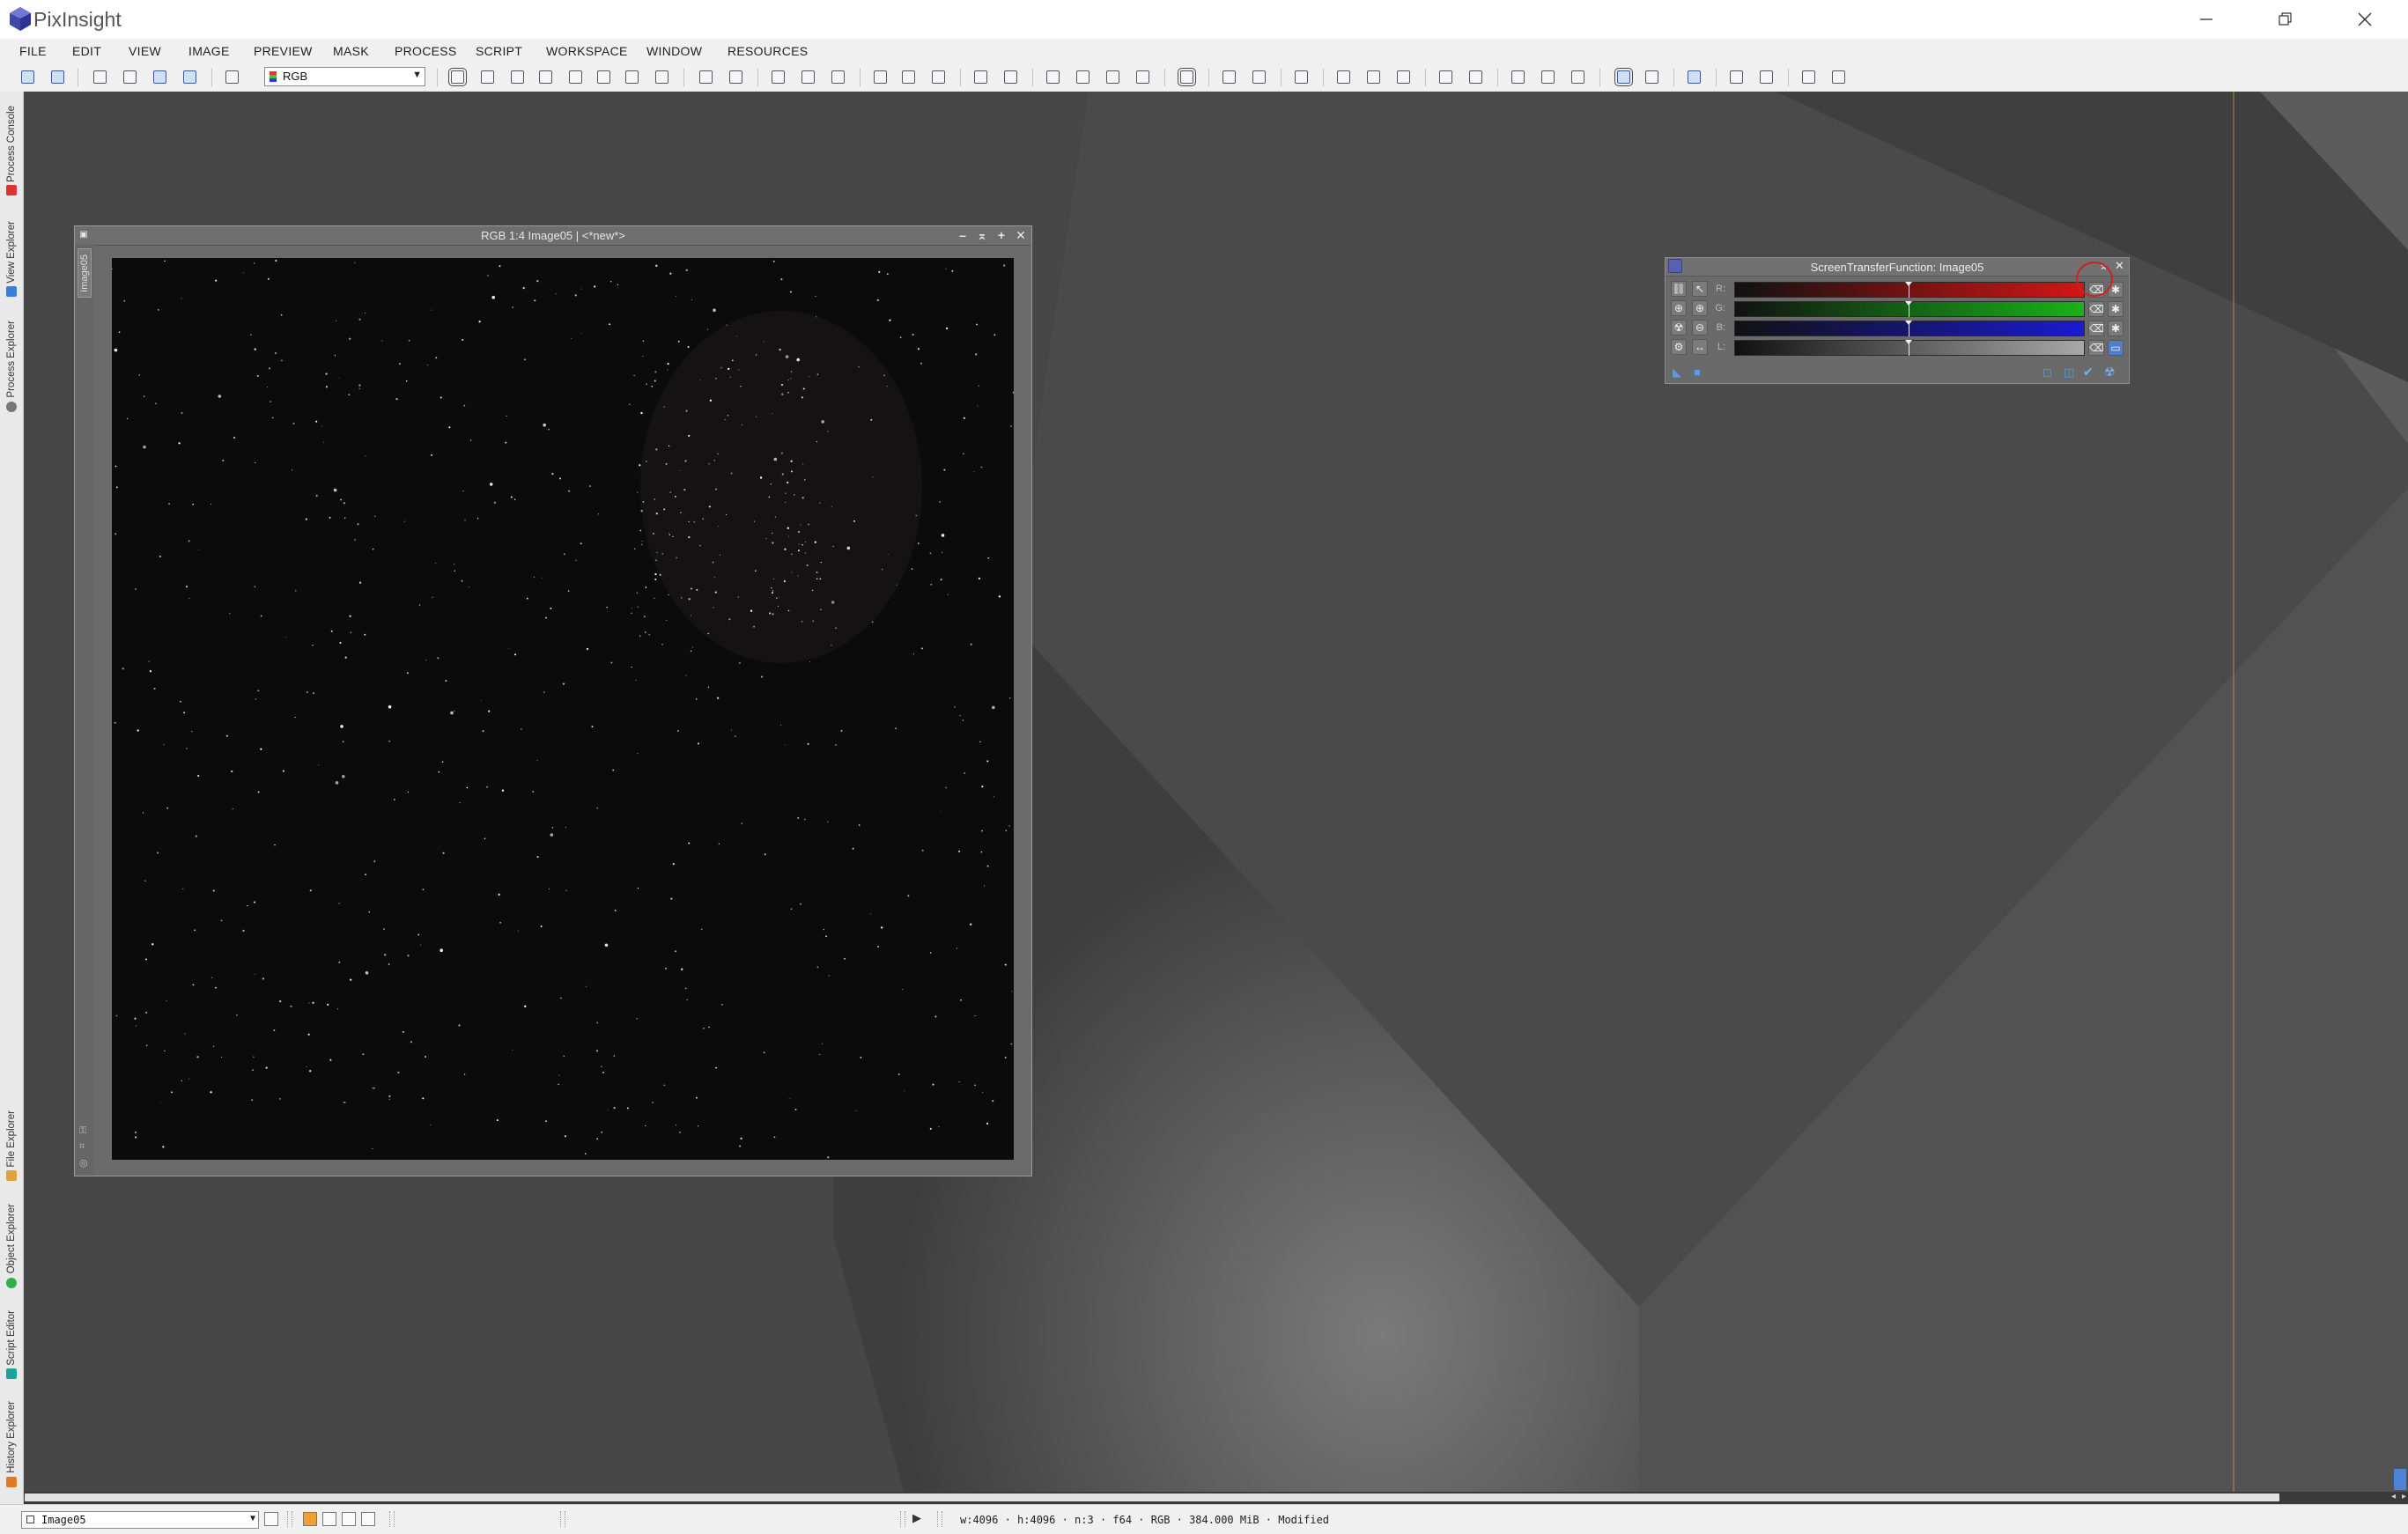 This screenshot has width=2408, height=1534. What do you see at coordinates (963, 235) in the screenshot?
I see `minimize-icon: –` at bounding box center [963, 235].